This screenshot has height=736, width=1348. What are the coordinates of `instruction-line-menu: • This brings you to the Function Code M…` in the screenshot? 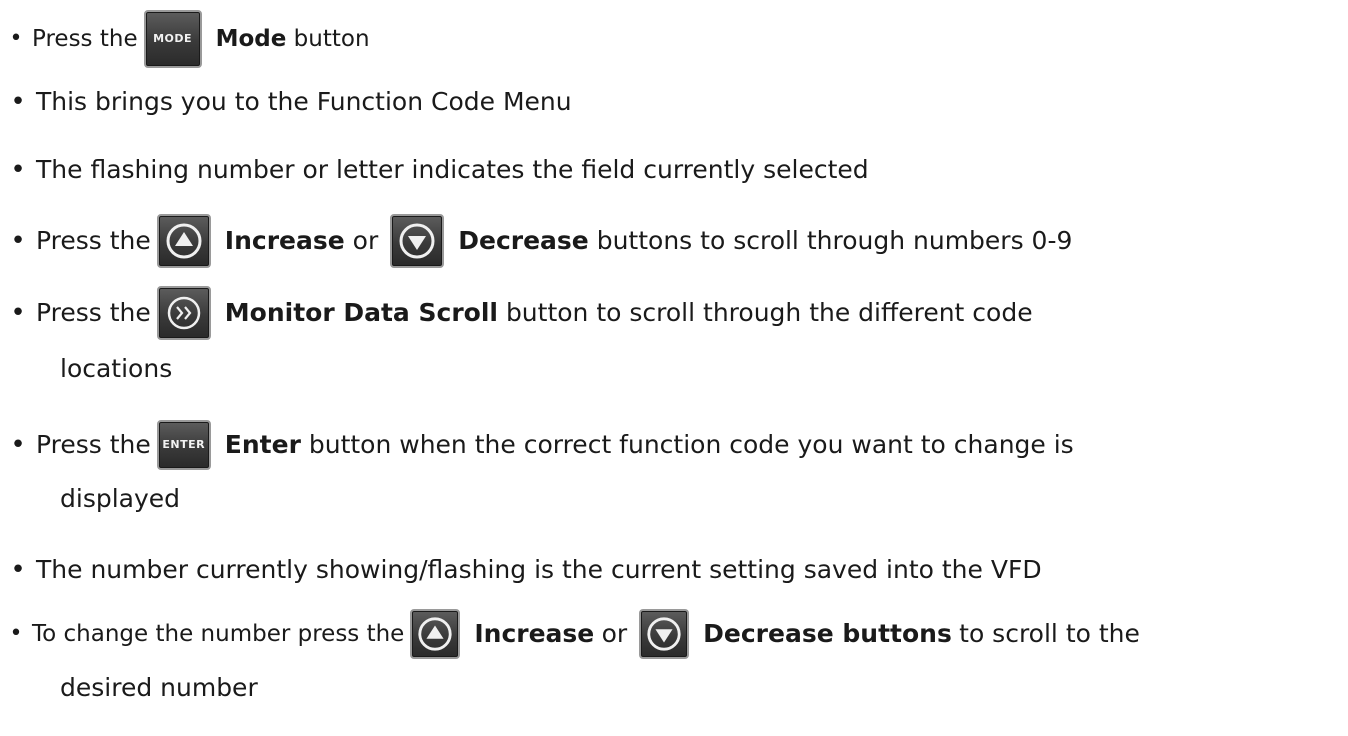 It's located at (286, 102).